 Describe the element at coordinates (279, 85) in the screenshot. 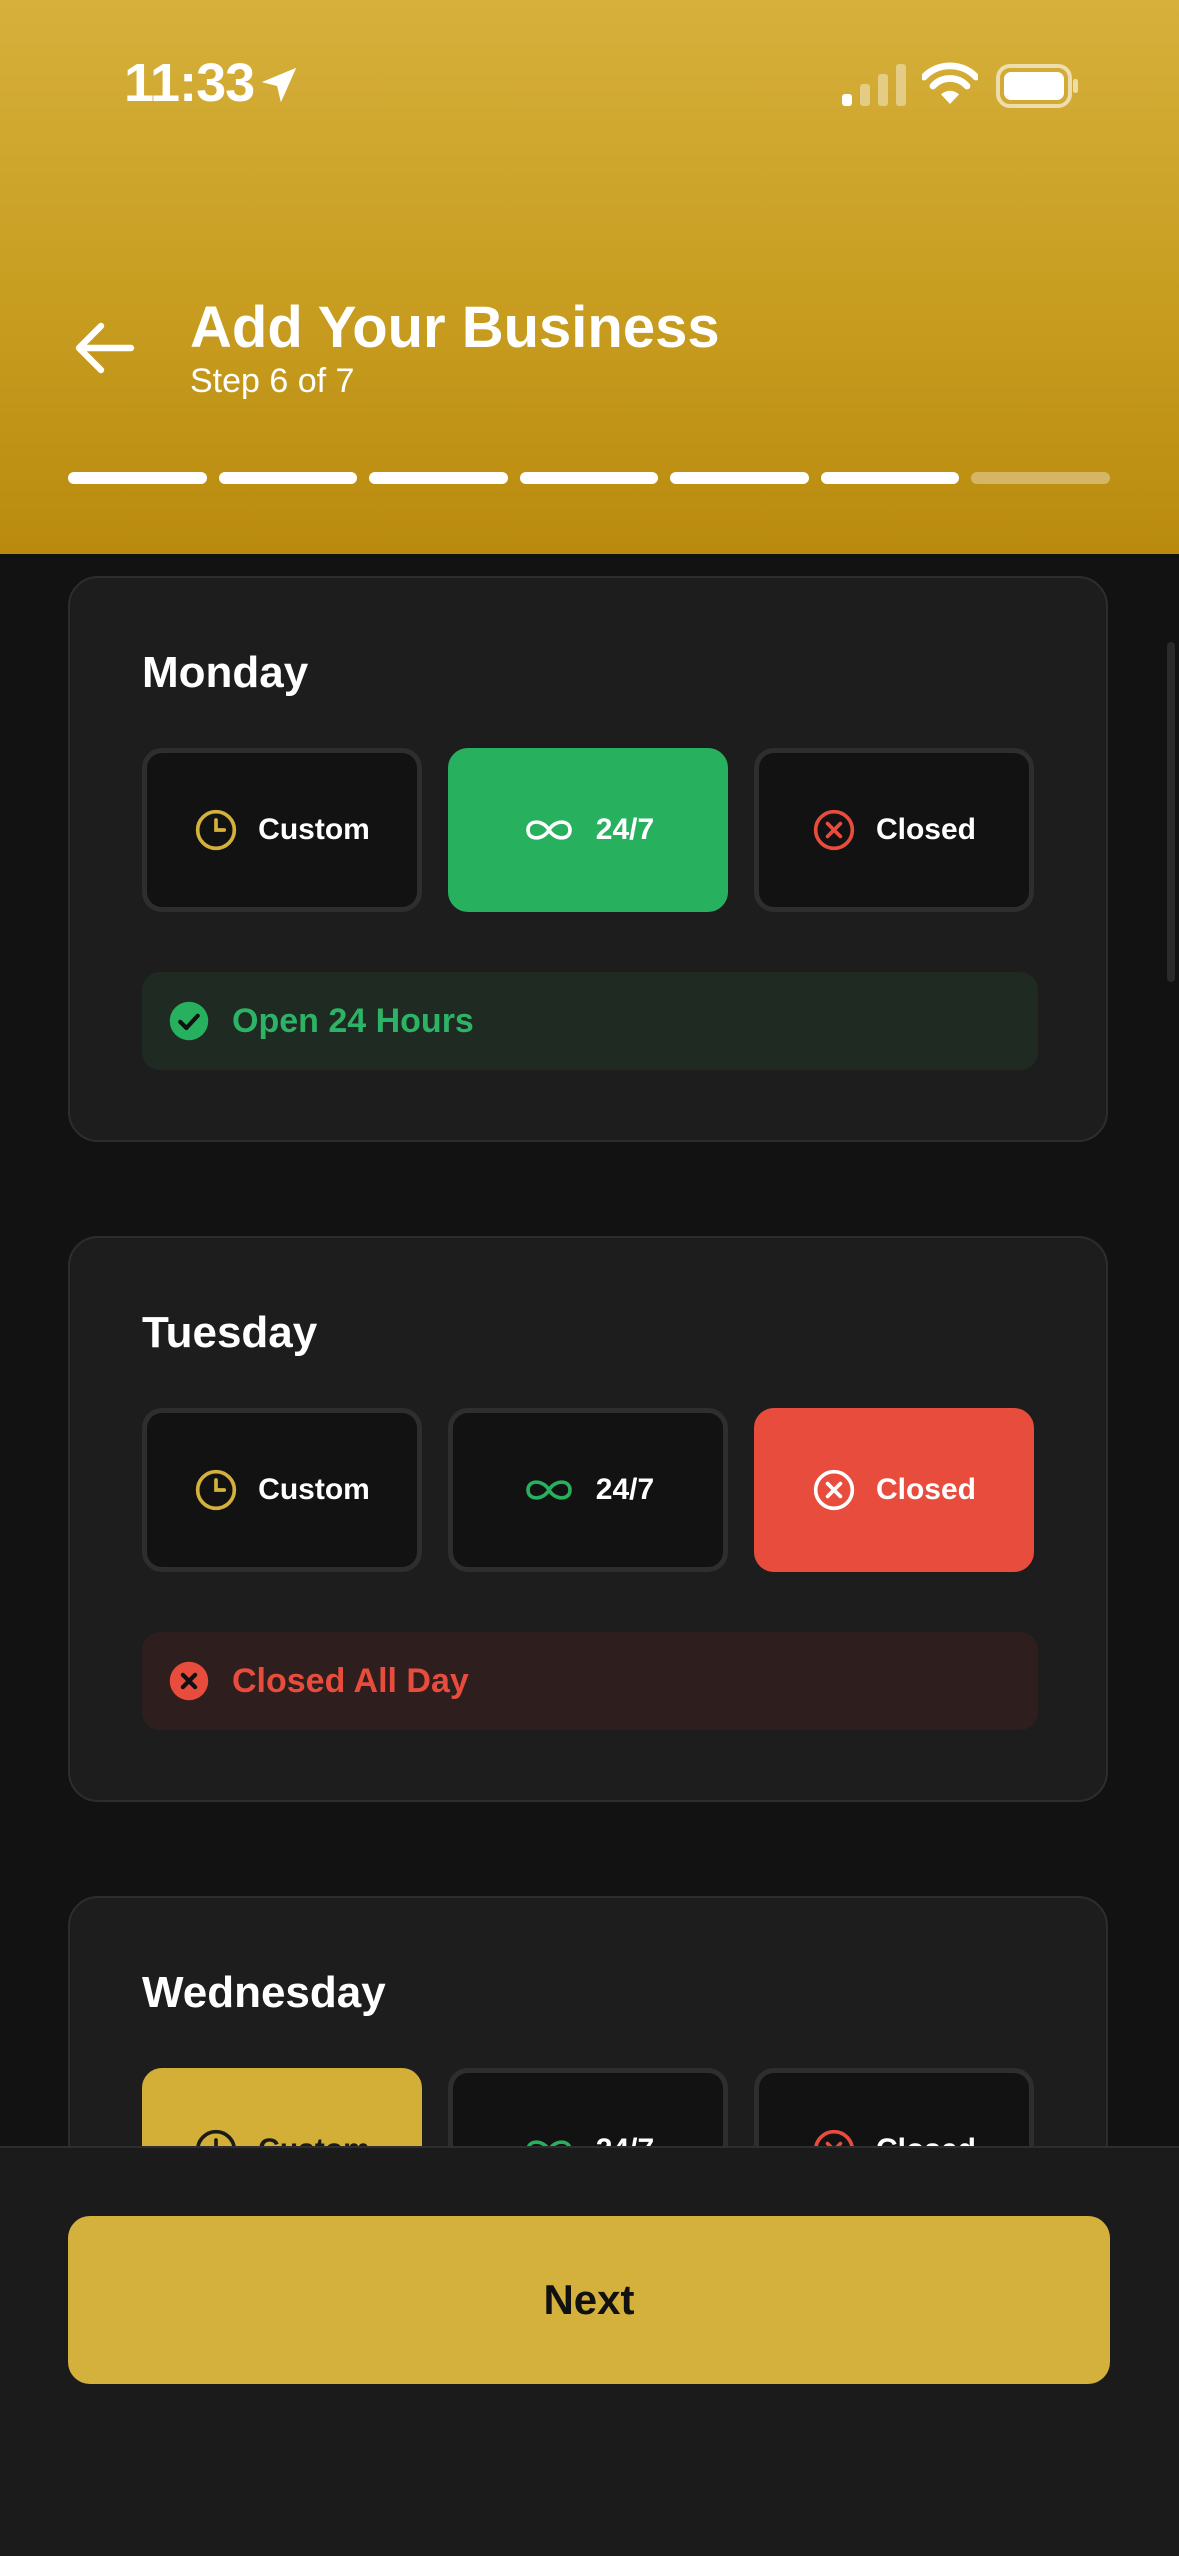

I see `location-arrow-icon` at that location.